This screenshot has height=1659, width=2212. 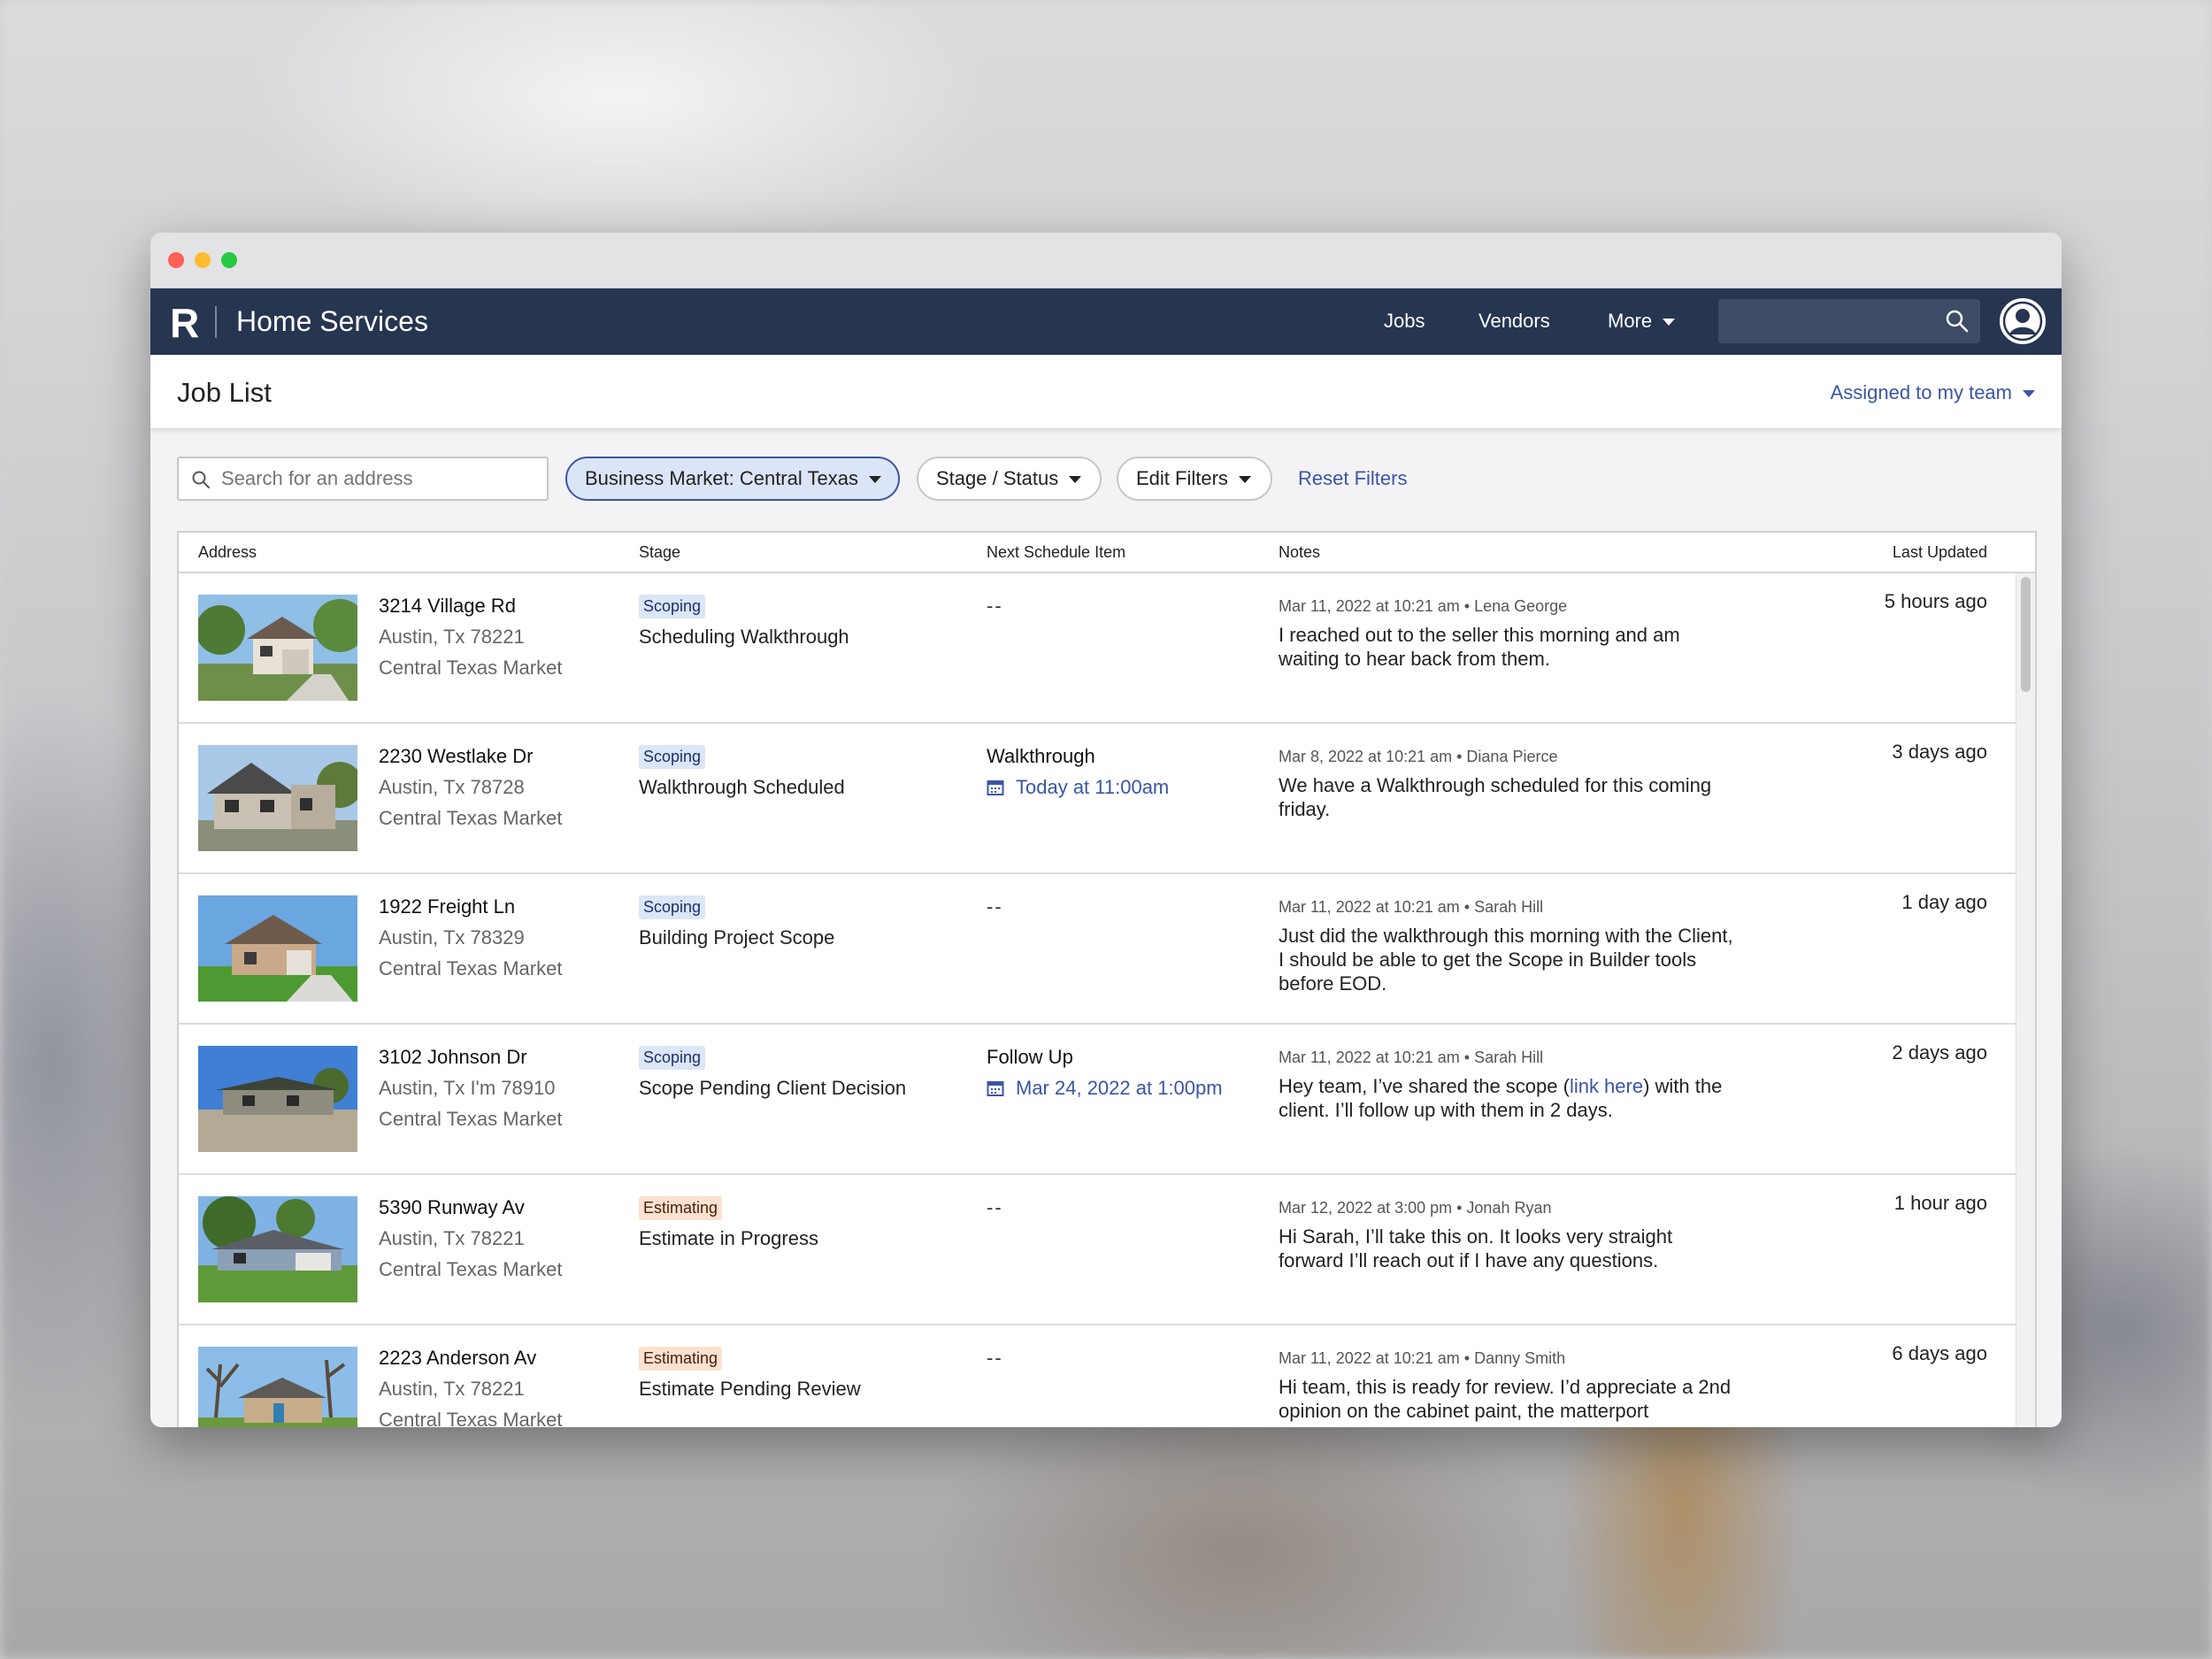 What do you see at coordinates (467, 1088) in the screenshot?
I see `address-city: Austin, Tx I'm 78910` at bounding box center [467, 1088].